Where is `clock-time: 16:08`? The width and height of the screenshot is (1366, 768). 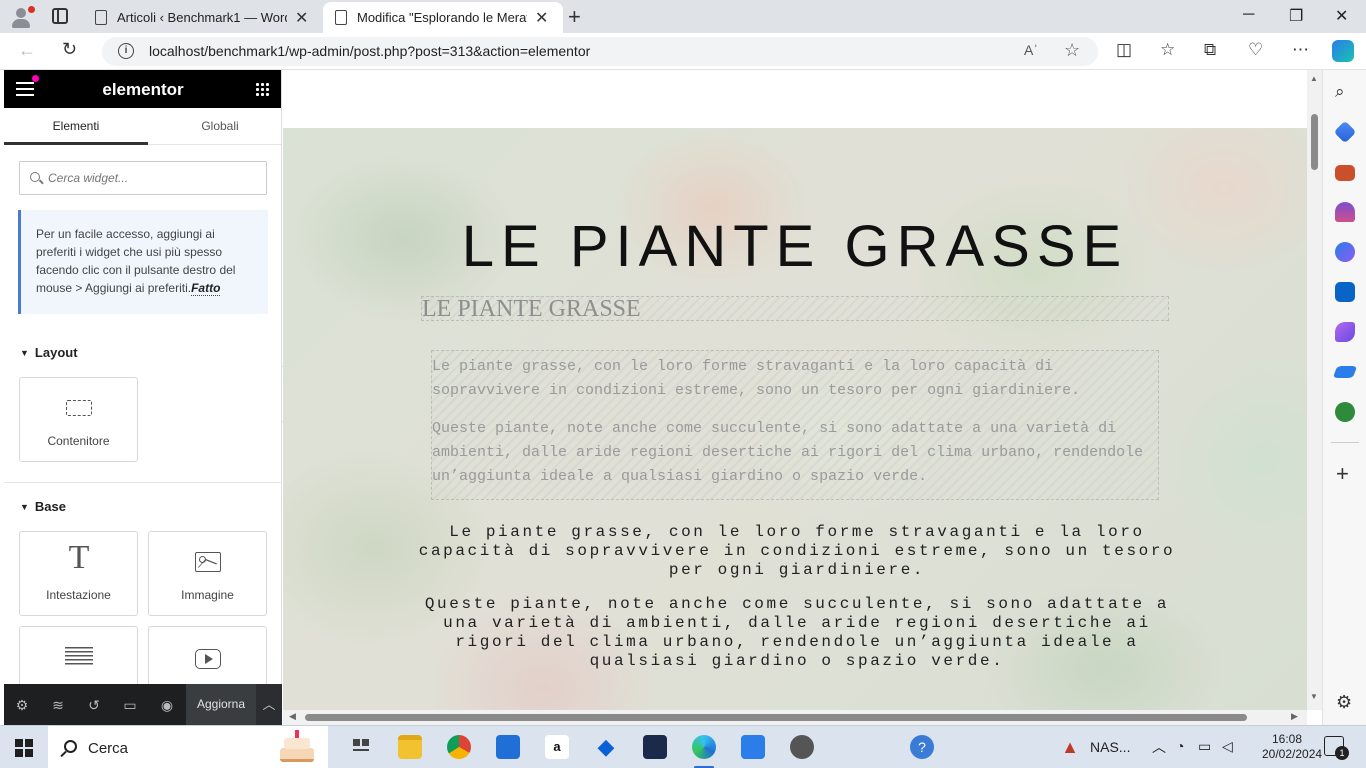
clock-time: 16:08 is located at coordinates (1287, 739).